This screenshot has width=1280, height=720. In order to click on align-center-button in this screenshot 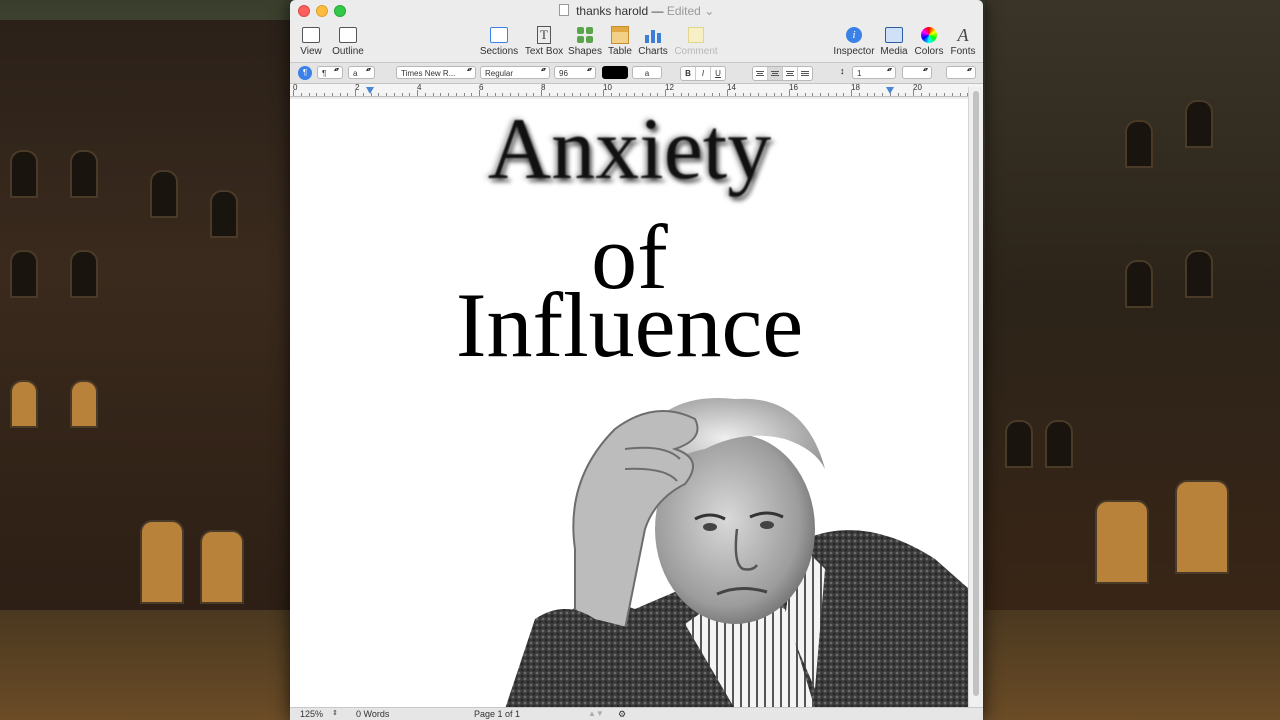, I will do `click(775, 73)`.